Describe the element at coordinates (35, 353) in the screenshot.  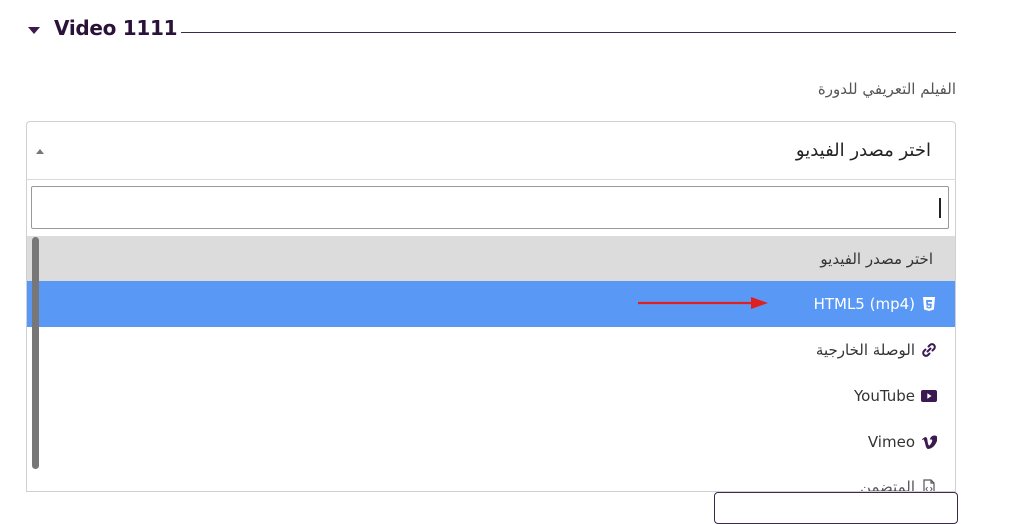
I see `dropdown-scrollbar` at that location.